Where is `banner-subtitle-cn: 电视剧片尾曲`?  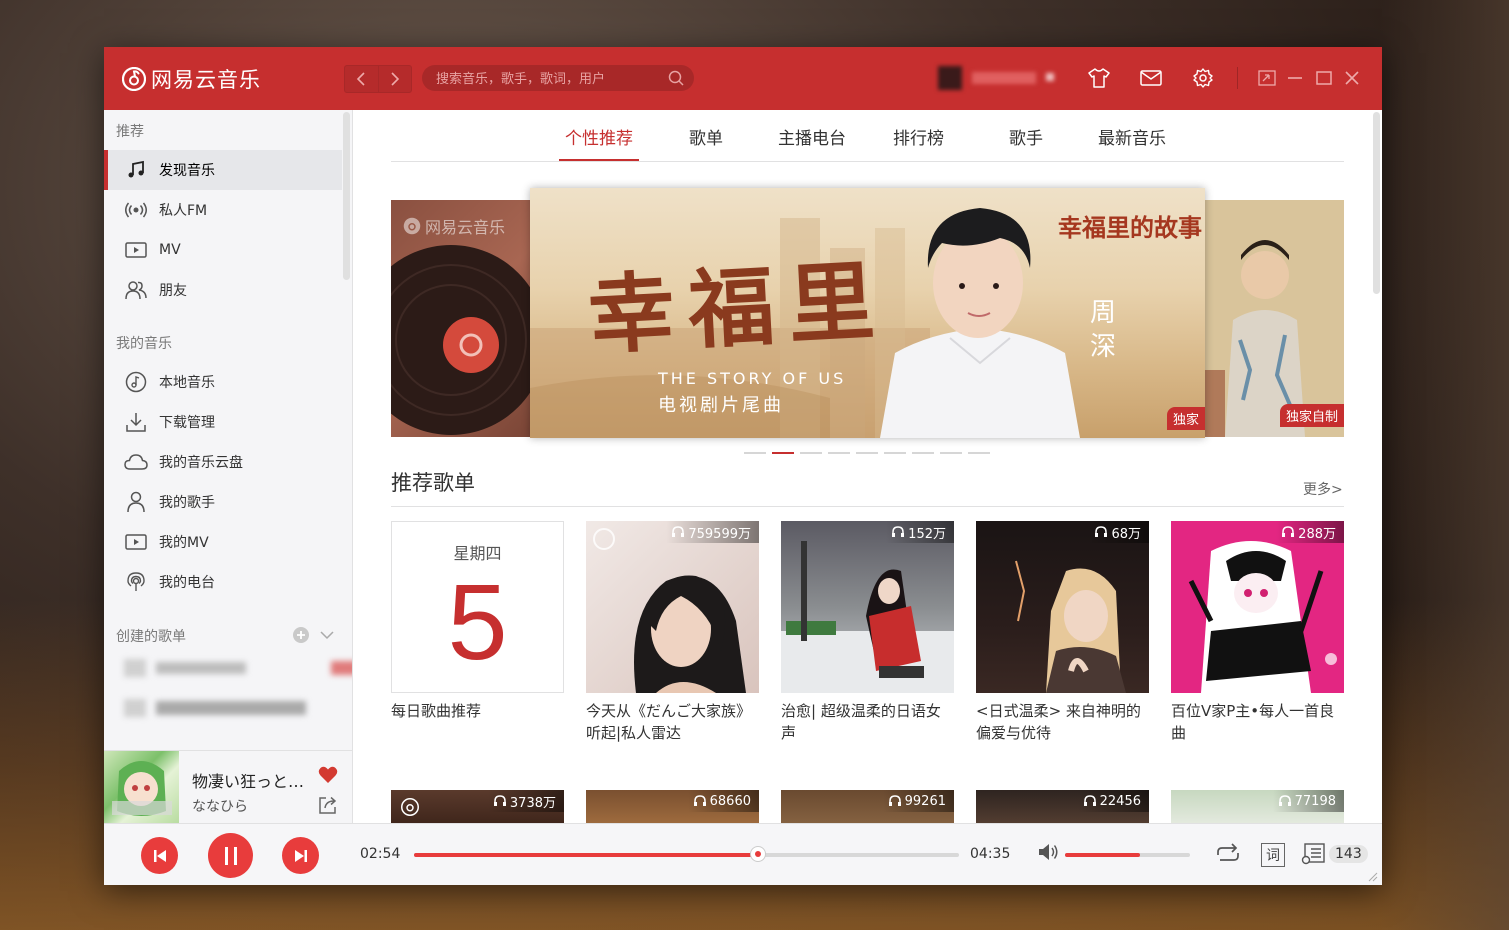 banner-subtitle-cn: 电视剧片尾曲 is located at coordinates (721, 405).